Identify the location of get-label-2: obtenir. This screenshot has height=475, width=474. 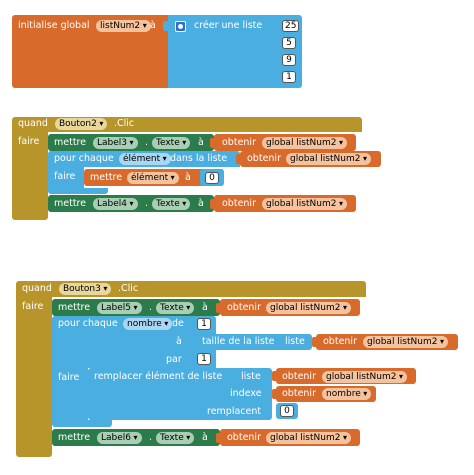
(264, 158).